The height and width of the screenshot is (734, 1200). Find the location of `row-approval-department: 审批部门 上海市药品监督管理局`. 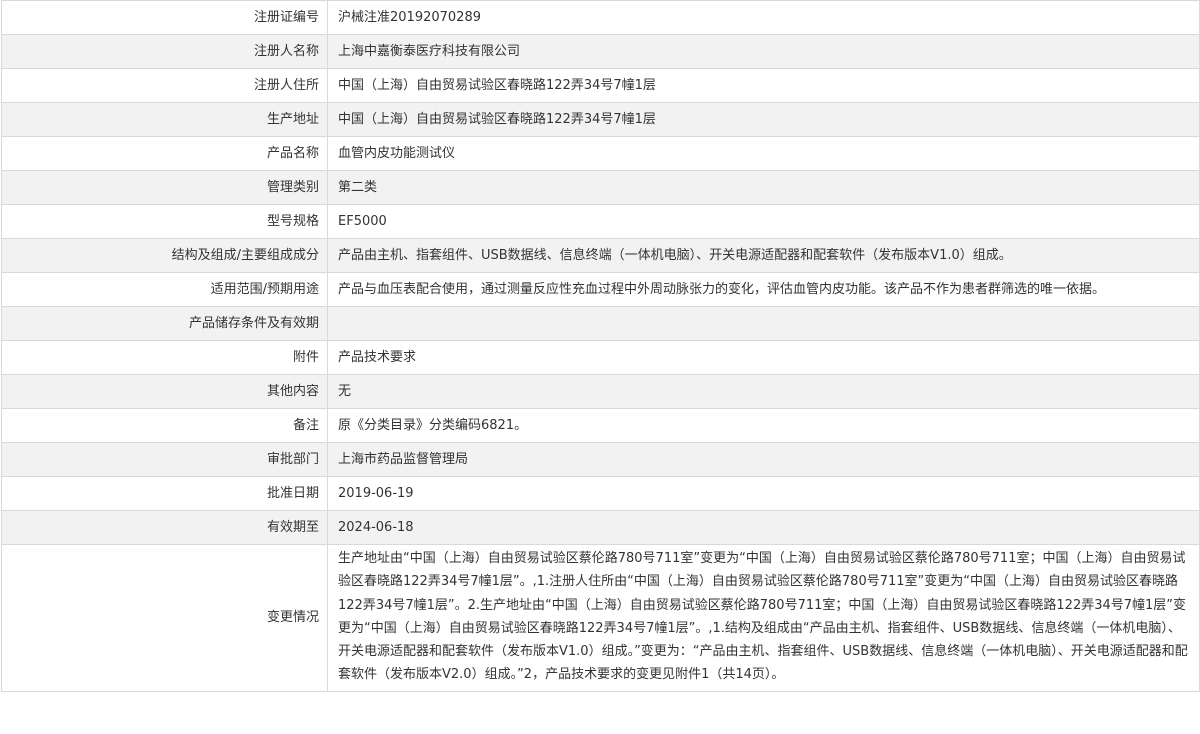

row-approval-department: 审批部门 上海市药品监督管理局 is located at coordinates (600, 459).